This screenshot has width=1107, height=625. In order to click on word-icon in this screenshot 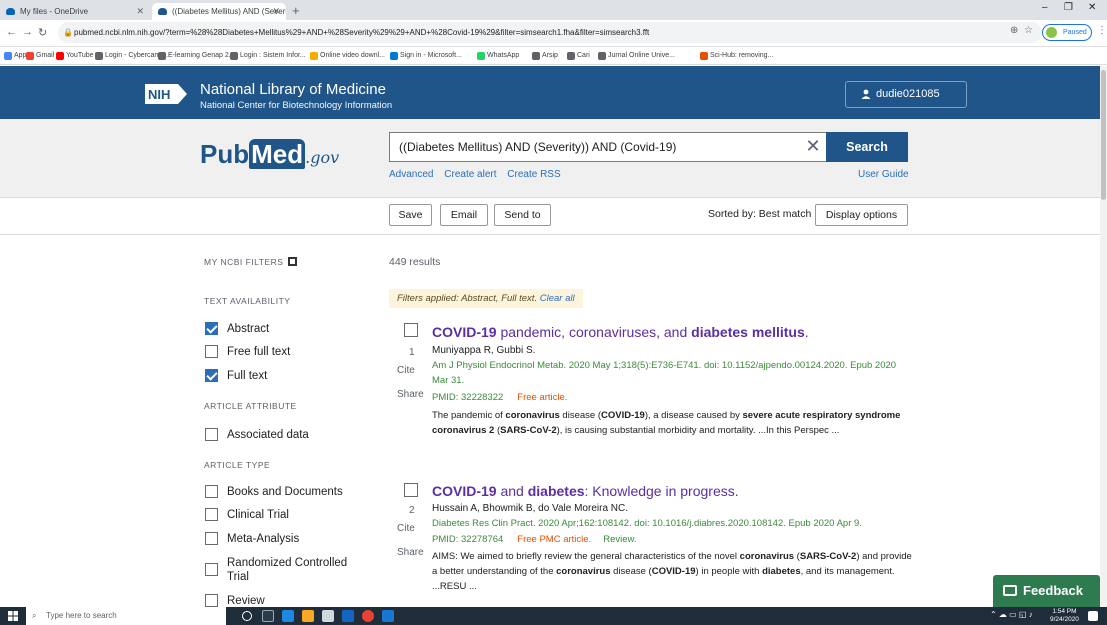, I will do `click(388, 616)`.